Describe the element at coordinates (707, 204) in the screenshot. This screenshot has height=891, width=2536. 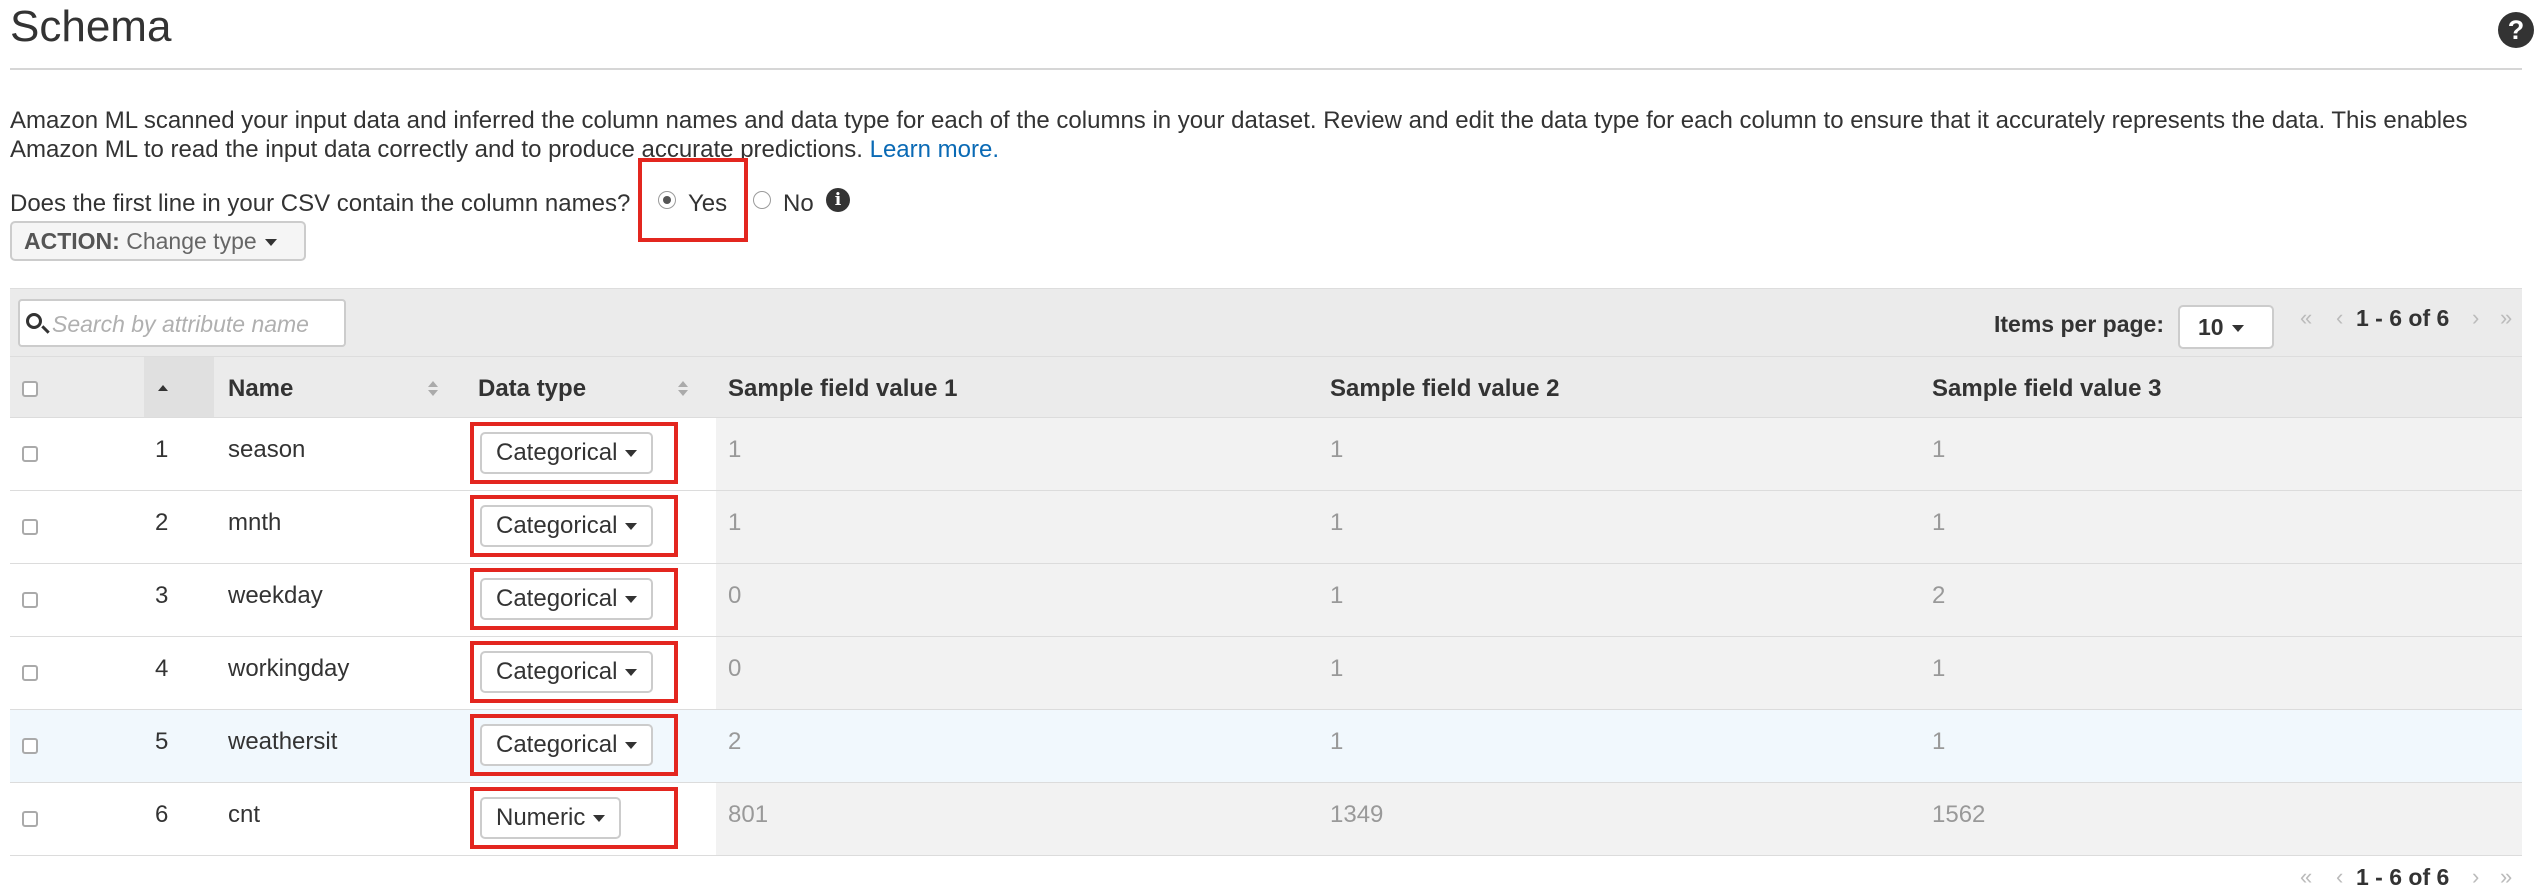
I see `radio-yes-label: Yes` at that location.